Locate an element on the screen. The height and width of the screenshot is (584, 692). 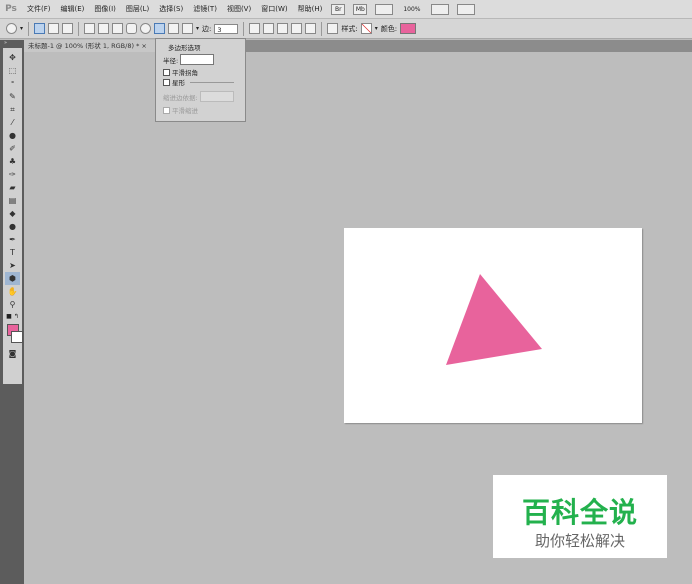
brush-icon: ✐ is located at coordinates (12, 148).